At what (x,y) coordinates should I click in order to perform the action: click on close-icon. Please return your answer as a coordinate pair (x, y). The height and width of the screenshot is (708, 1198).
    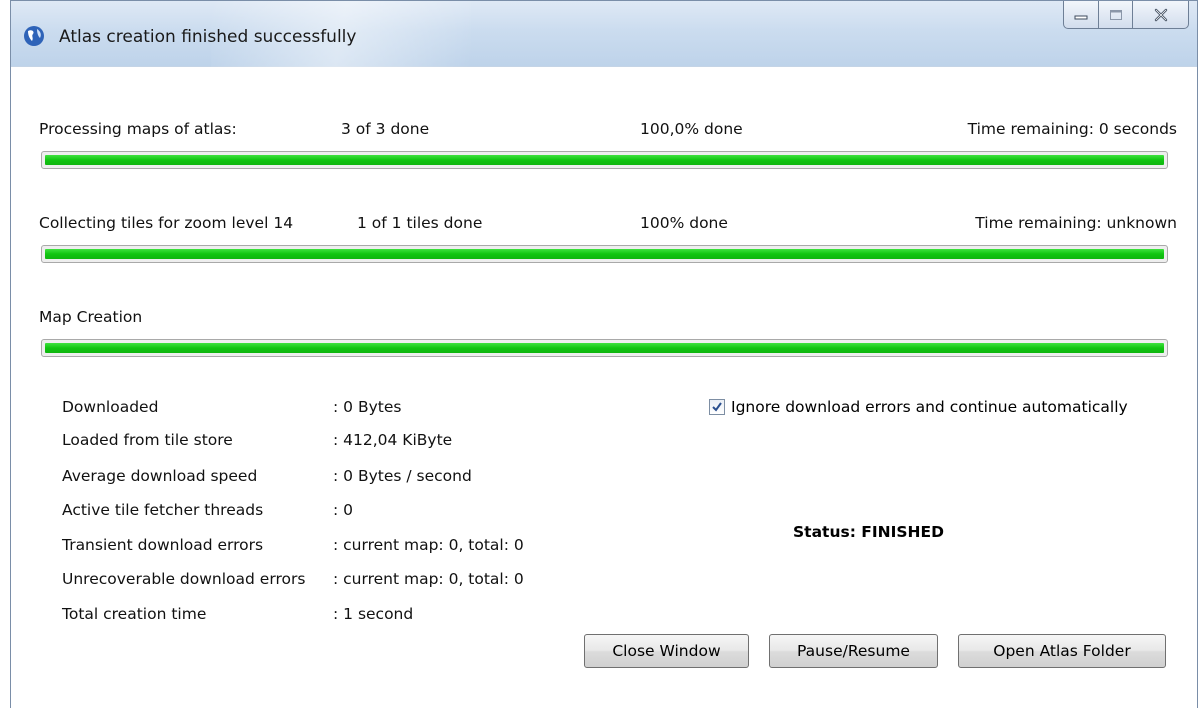
    Looking at the image, I should click on (1160, 14).